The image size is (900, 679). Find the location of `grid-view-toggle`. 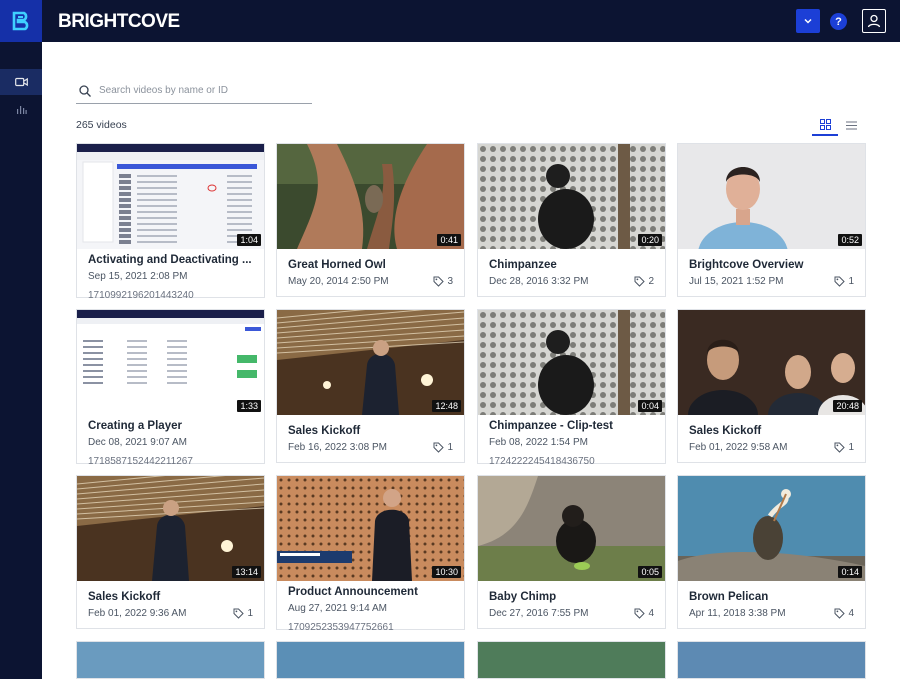

grid-view-toggle is located at coordinates (825, 125).